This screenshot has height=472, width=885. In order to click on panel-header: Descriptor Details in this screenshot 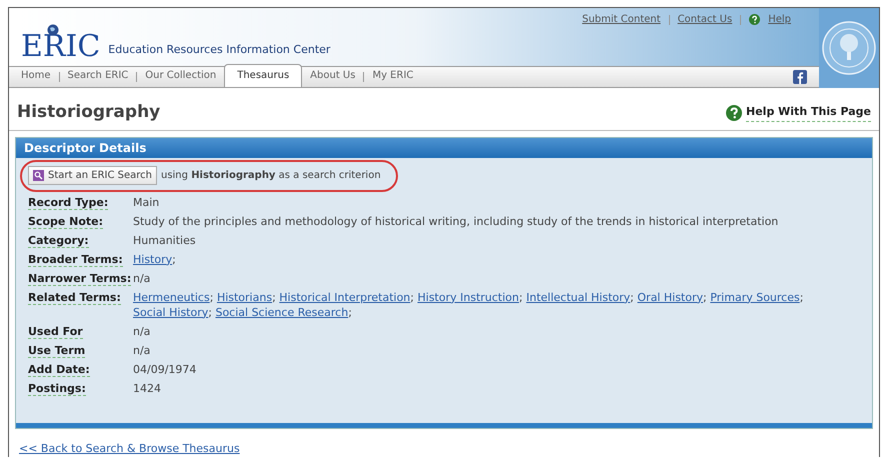, I will do `click(444, 148)`.